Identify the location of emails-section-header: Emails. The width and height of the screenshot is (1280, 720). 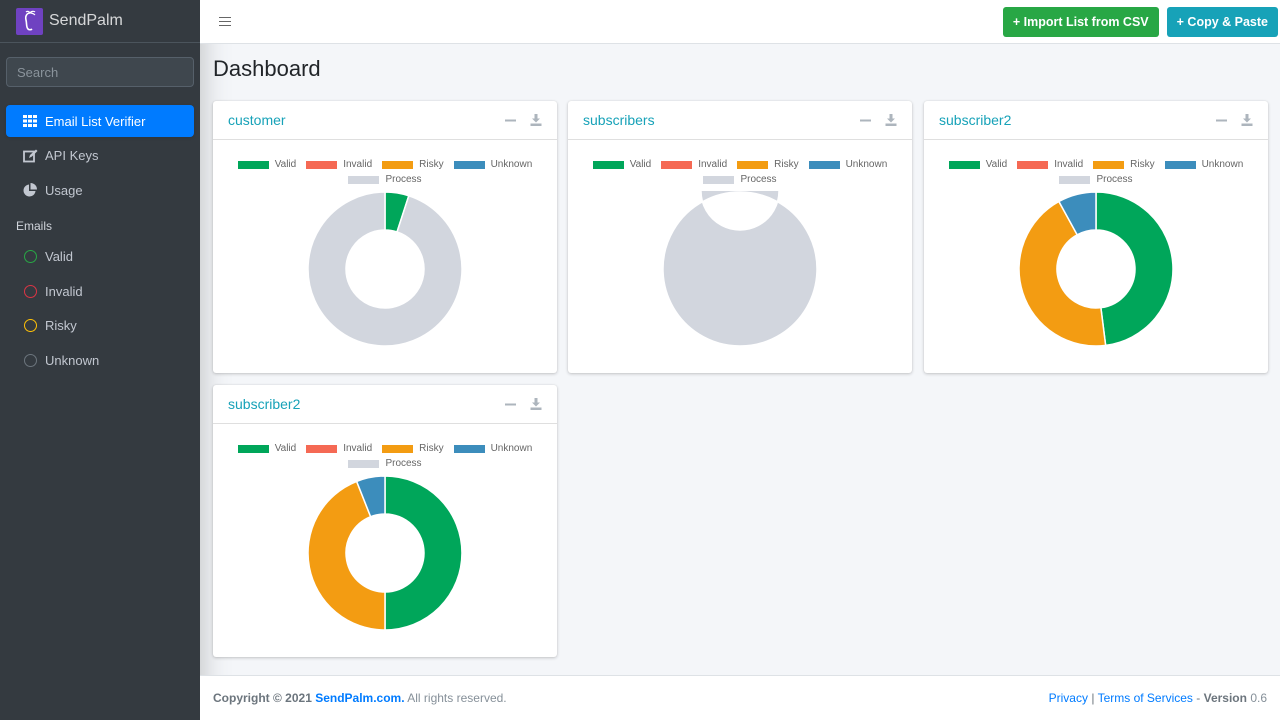
(34, 225).